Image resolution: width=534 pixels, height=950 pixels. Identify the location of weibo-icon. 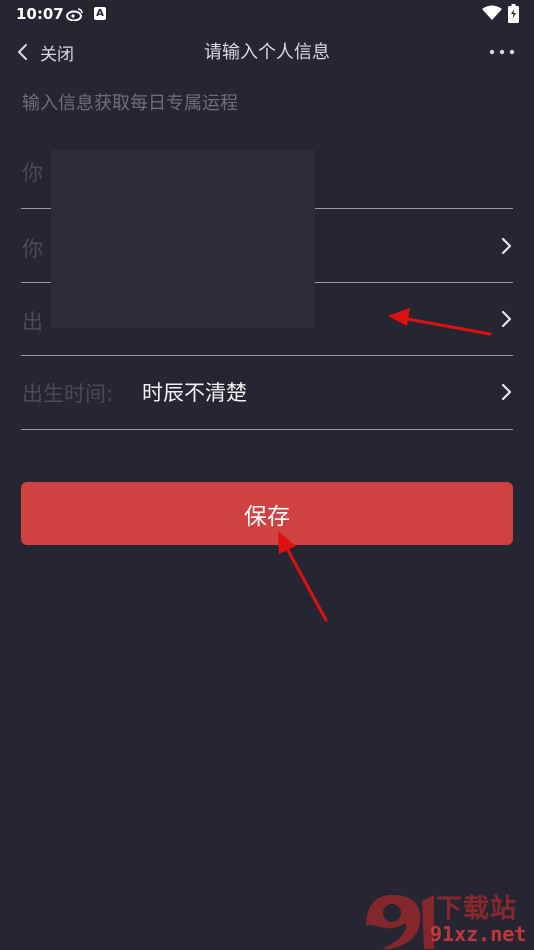
(74, 14).